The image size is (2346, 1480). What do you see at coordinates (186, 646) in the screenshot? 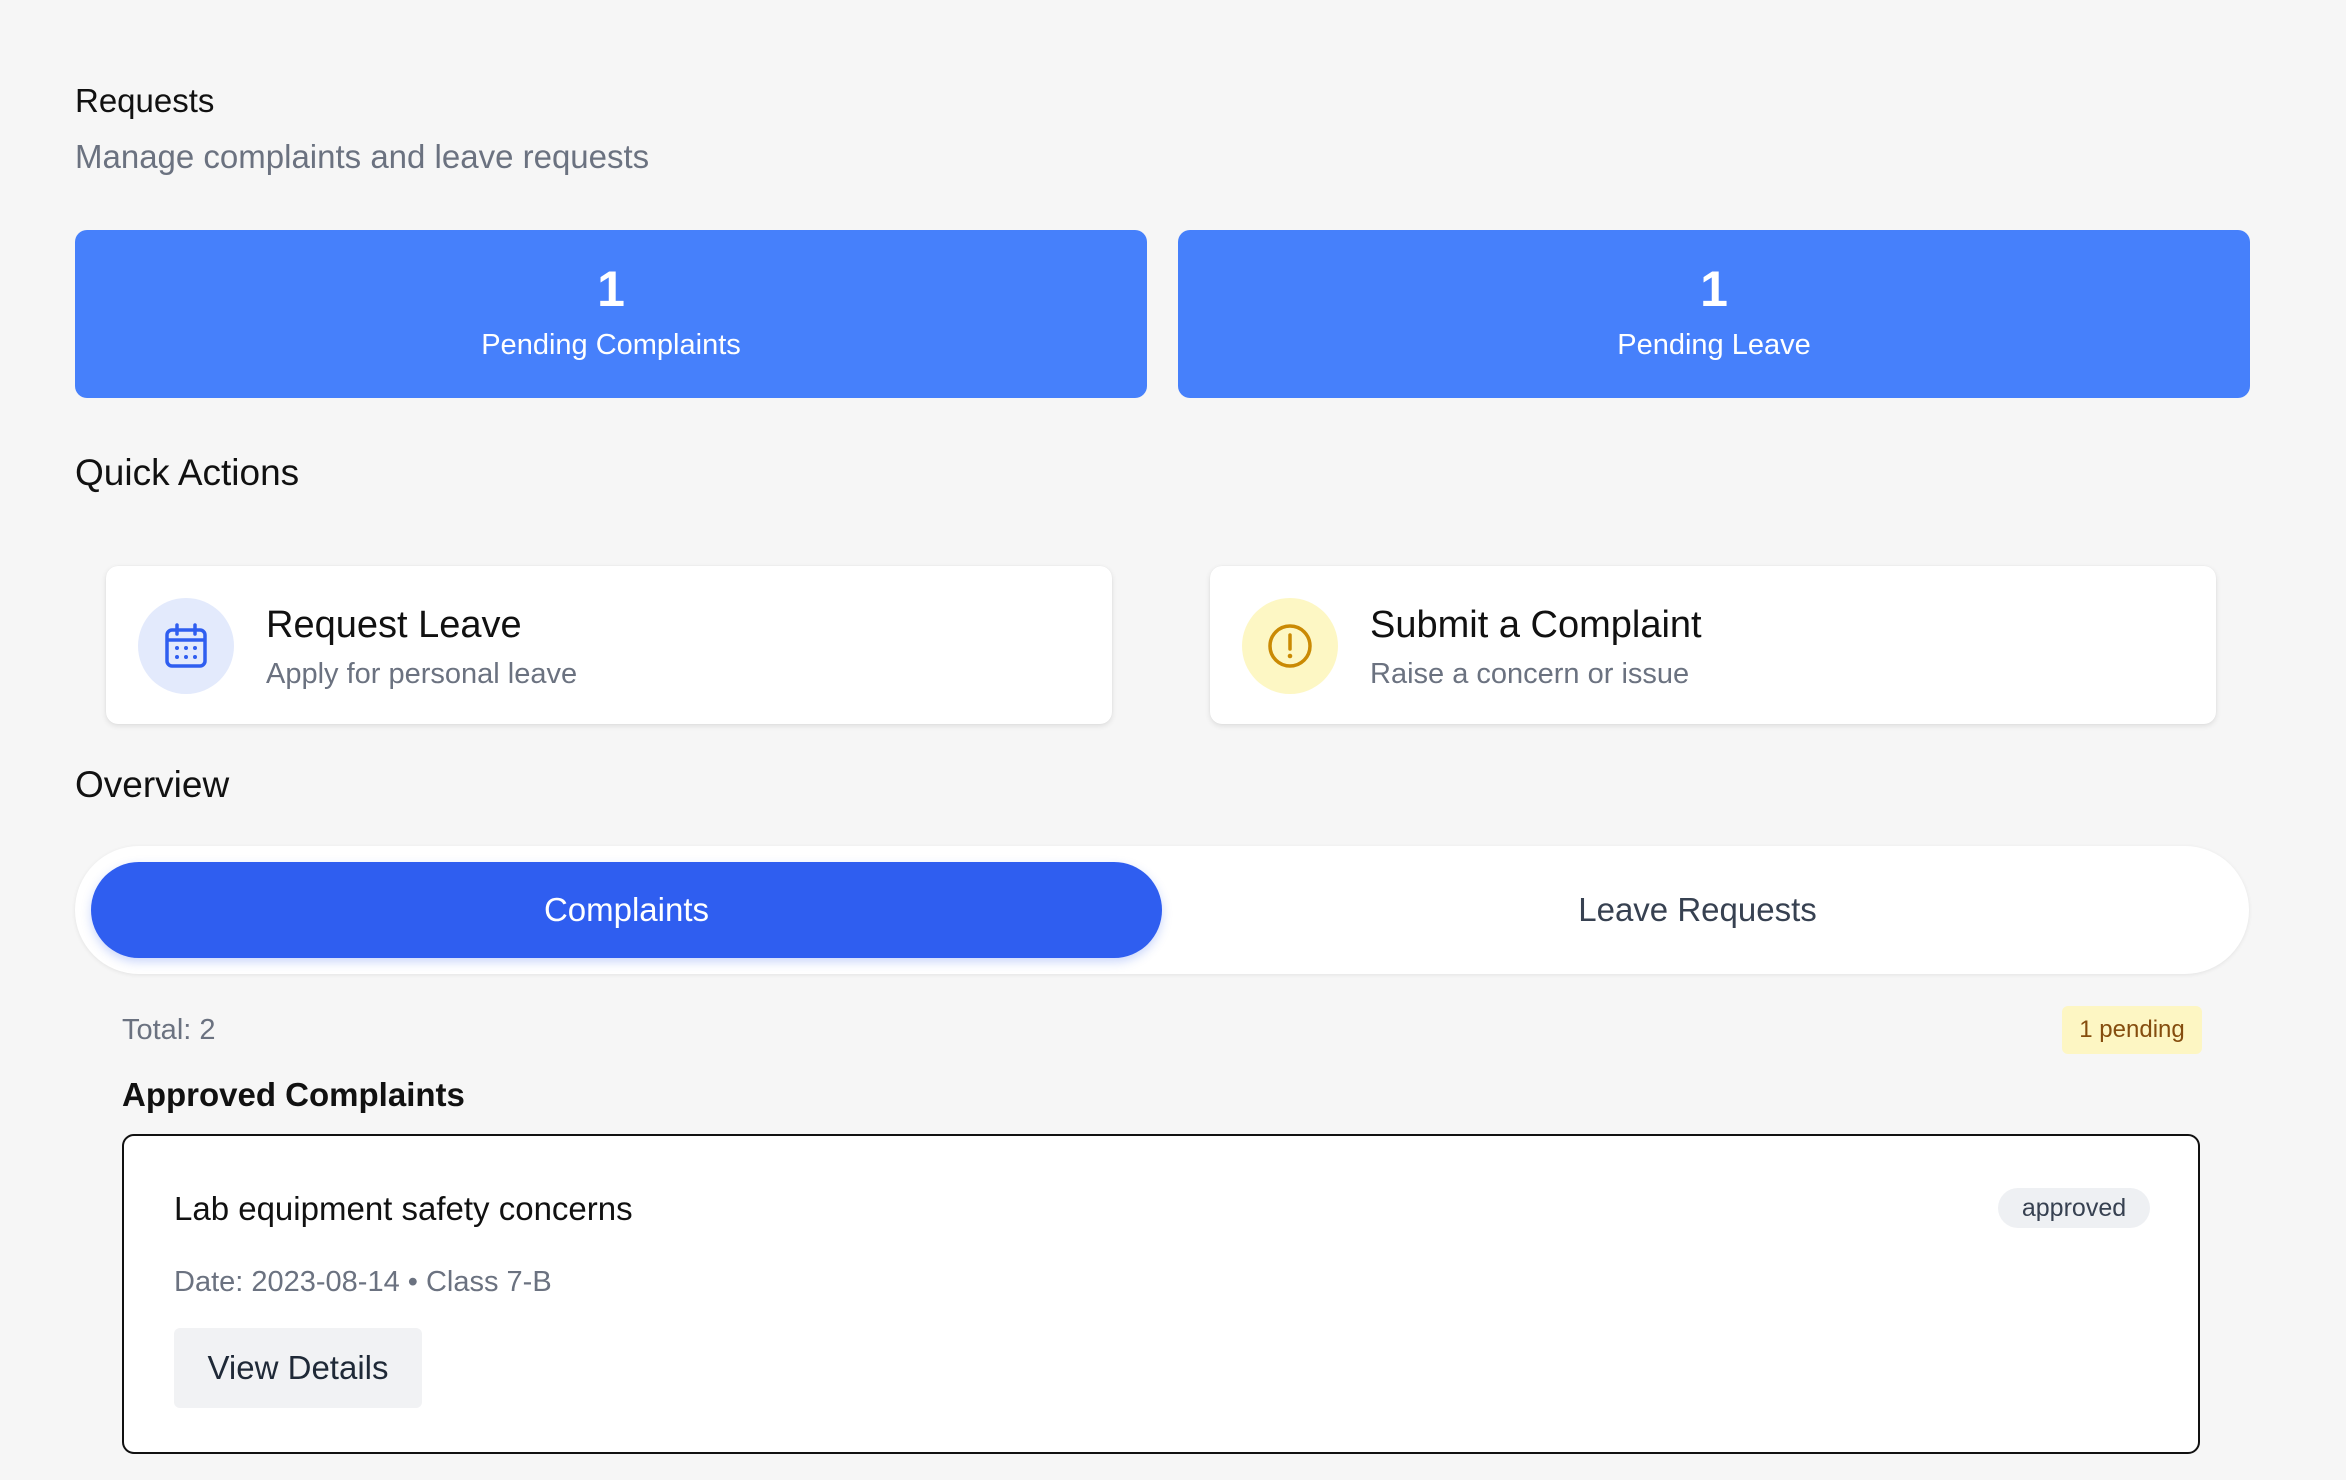
I see `calendar-icon` at bounding box center [186, 646].